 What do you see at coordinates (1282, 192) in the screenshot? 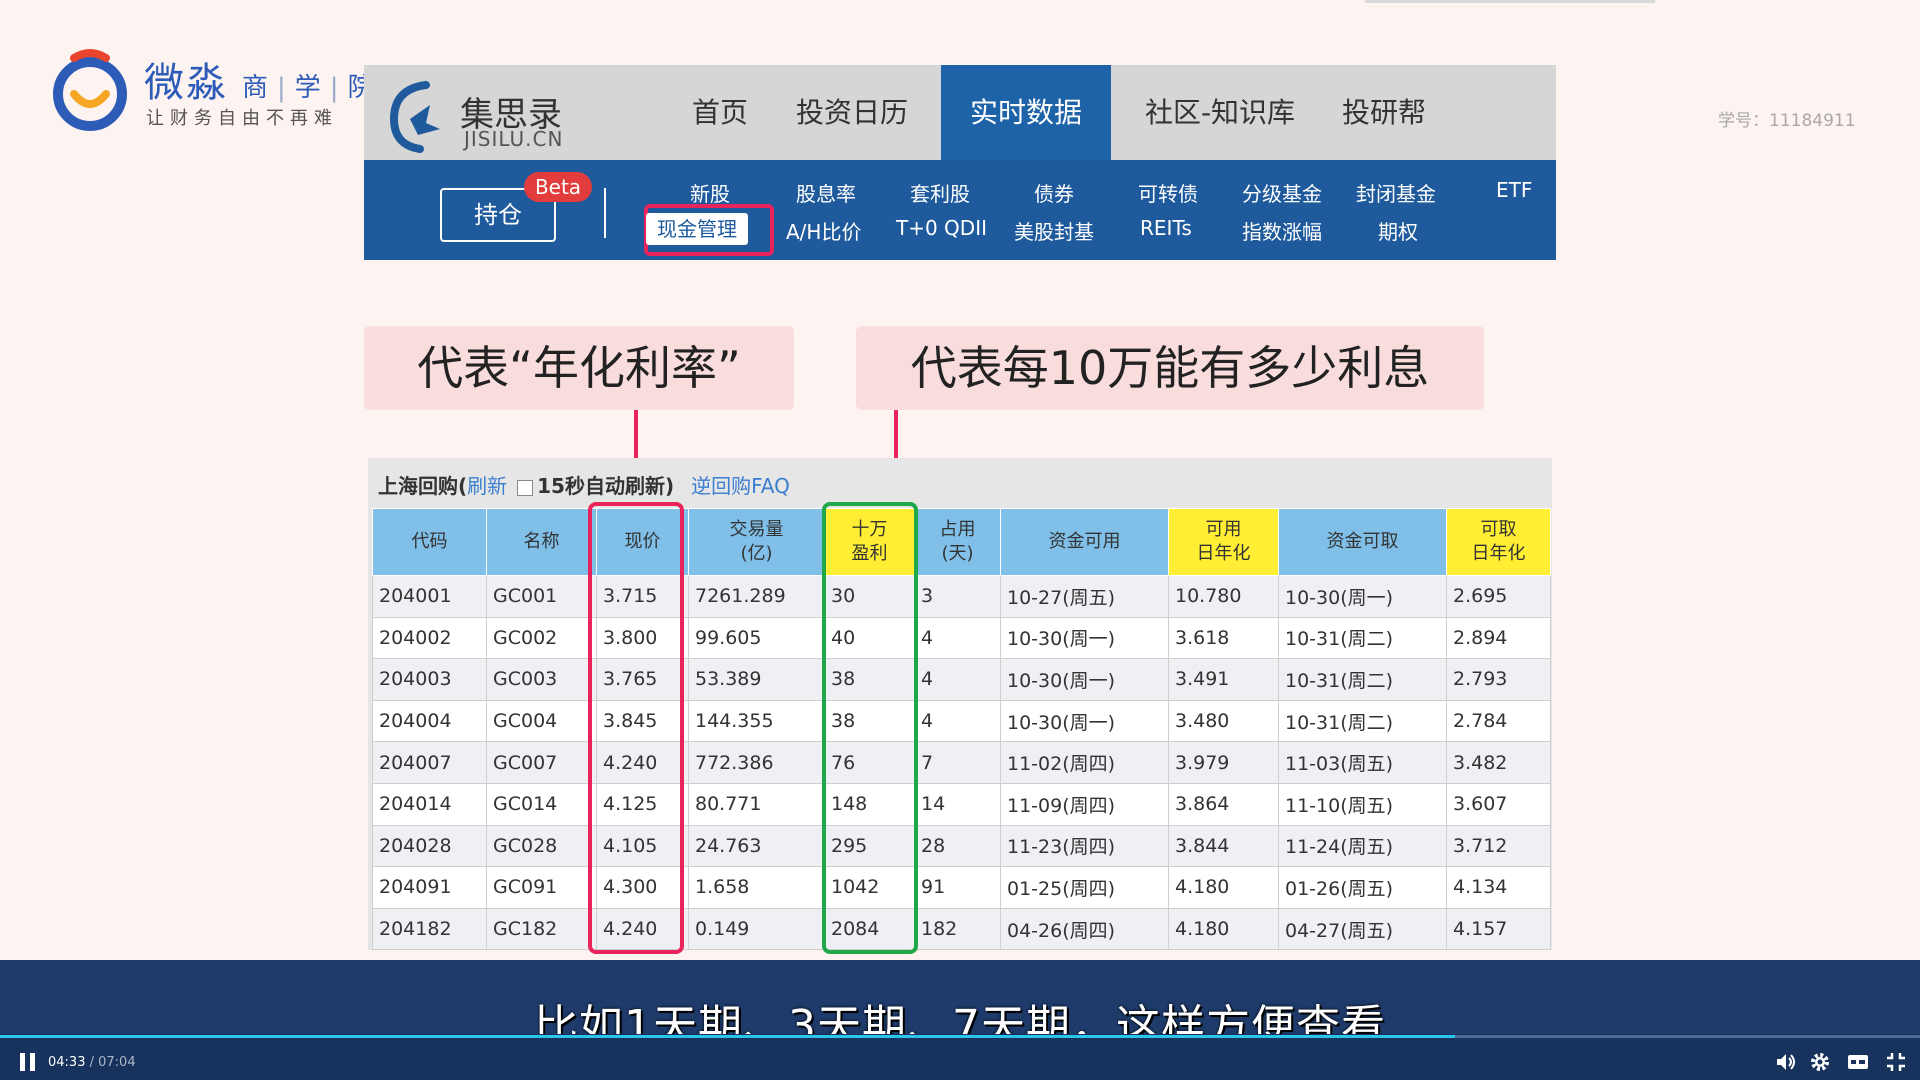
I see `subnav-graded-fund: 分级基金` at bounding box center [1282, 192].